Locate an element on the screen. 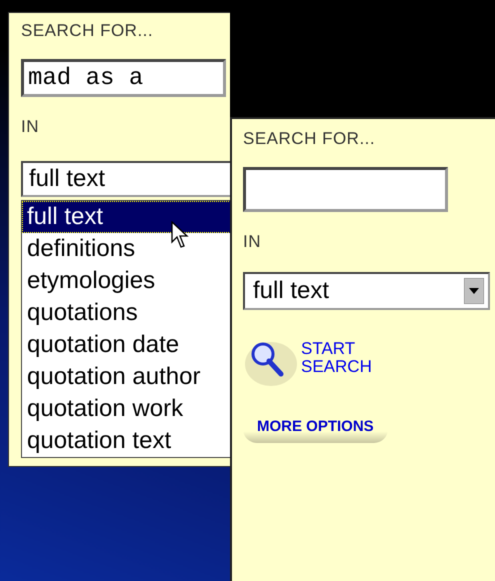  dropdown-option: quotation text is located at coordinates (126, 441).